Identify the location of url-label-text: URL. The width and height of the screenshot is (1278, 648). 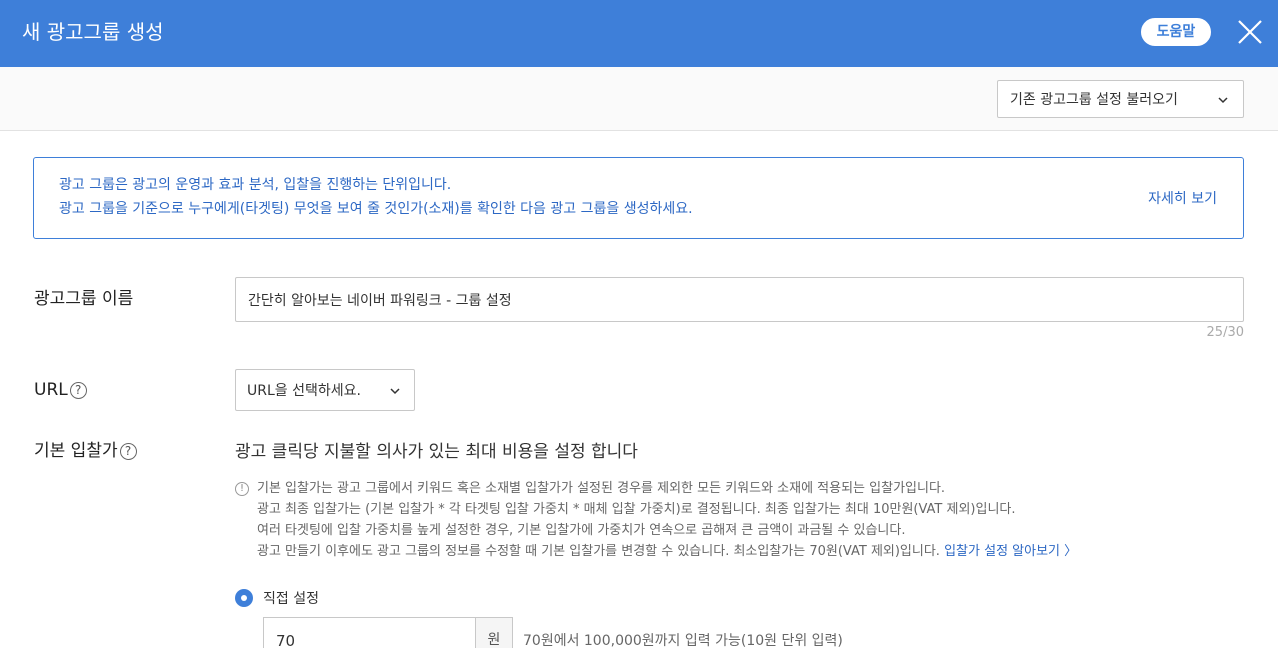
(51, 390).